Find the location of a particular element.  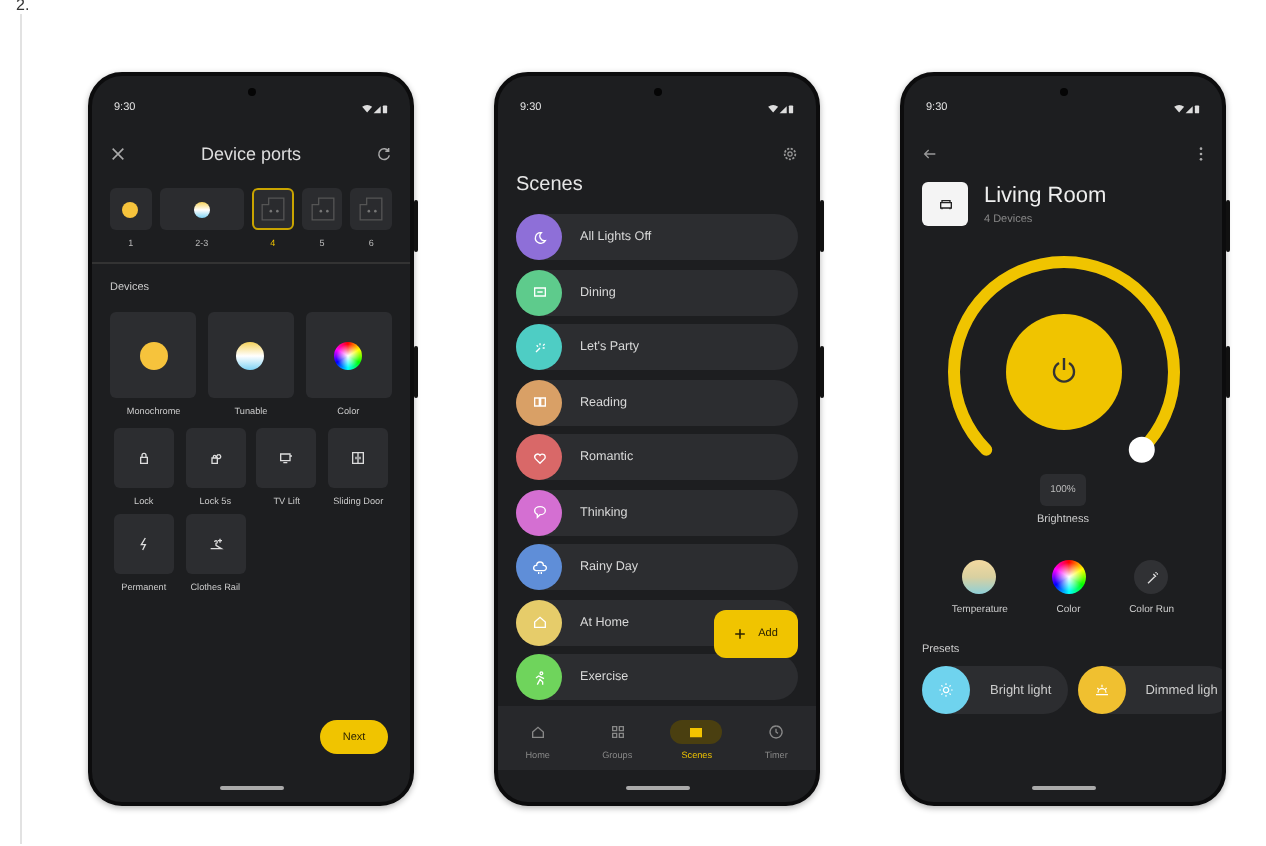

lock-icon is located at coordinates (143, 458).